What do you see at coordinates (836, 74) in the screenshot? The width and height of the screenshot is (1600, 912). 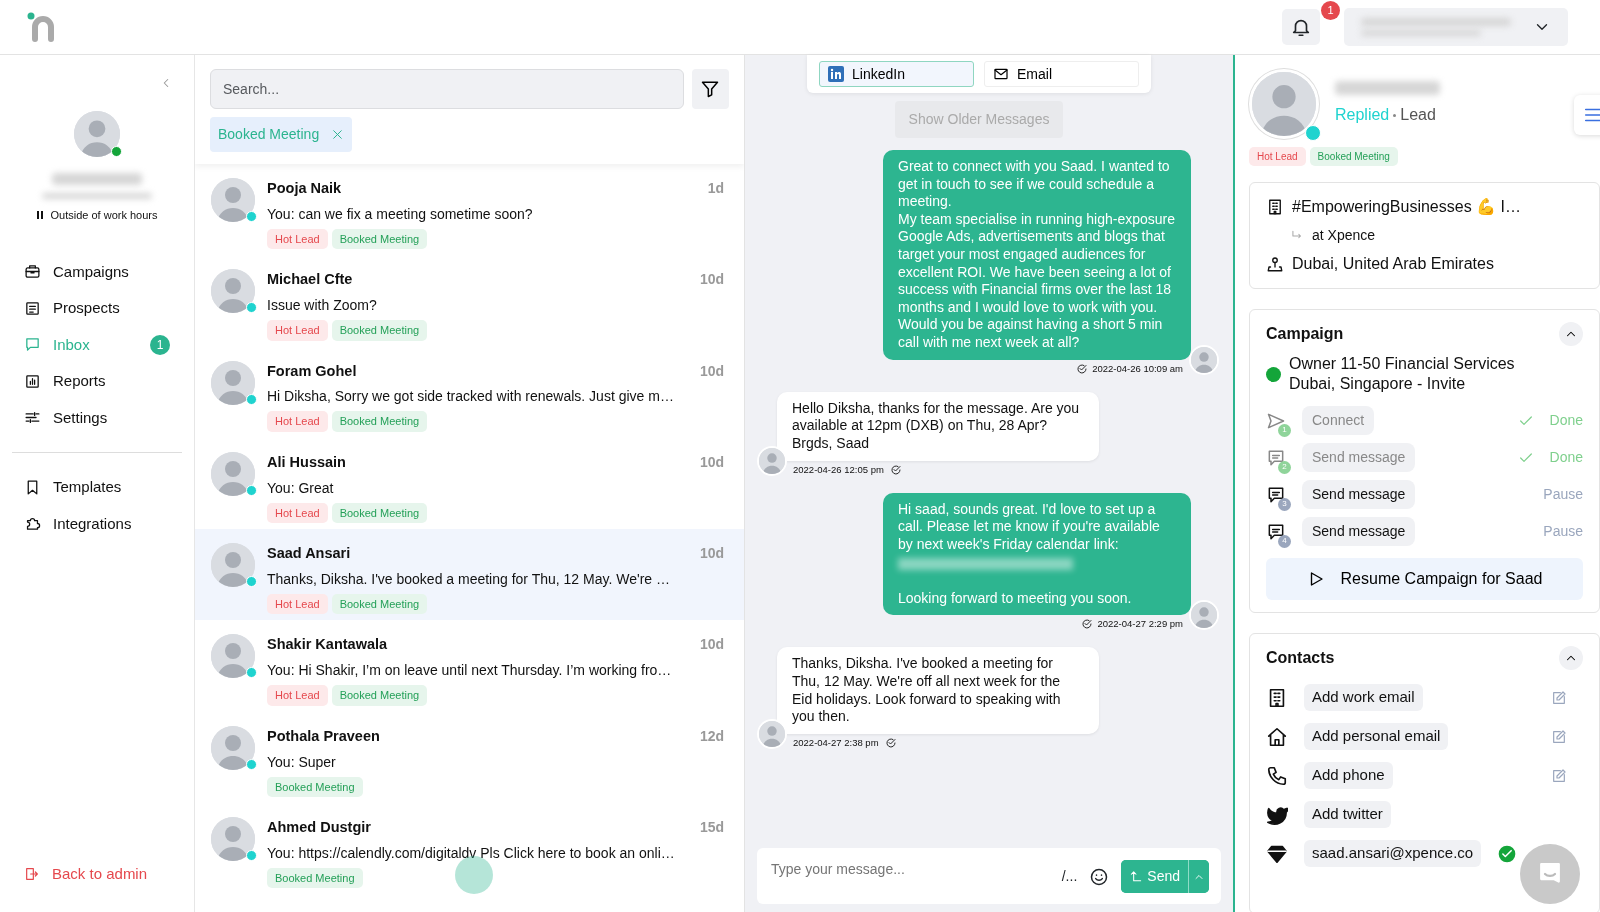 I see `linkedin-icon` at bounding box center [836, 74].